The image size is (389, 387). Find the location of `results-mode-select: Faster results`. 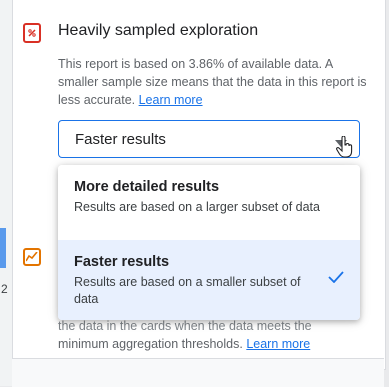

results-mode-select: Faster results is located at coordinates (209, 139).